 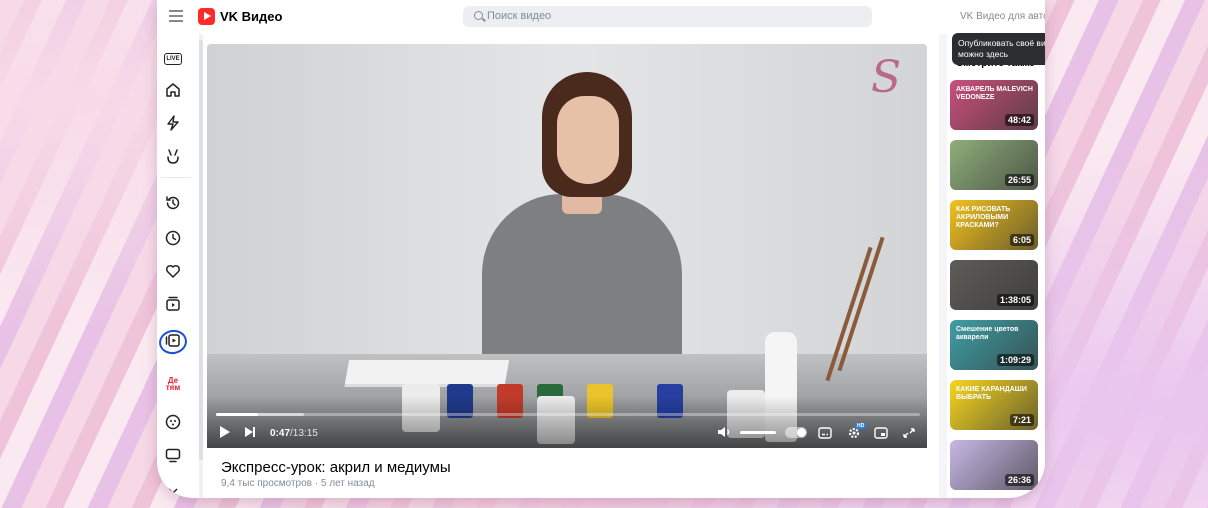 What do you see at coordinates (1002, 16) in the screenshot?
I see `authors-link: VK Видео для авторов` at bounding box center [1002, 16].